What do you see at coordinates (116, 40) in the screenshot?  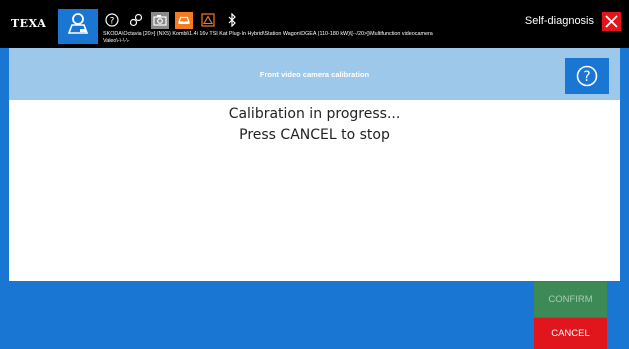 I see `vehicle-info-line2: Valeo\-\-\-\-` at bounding box center [116, 40].